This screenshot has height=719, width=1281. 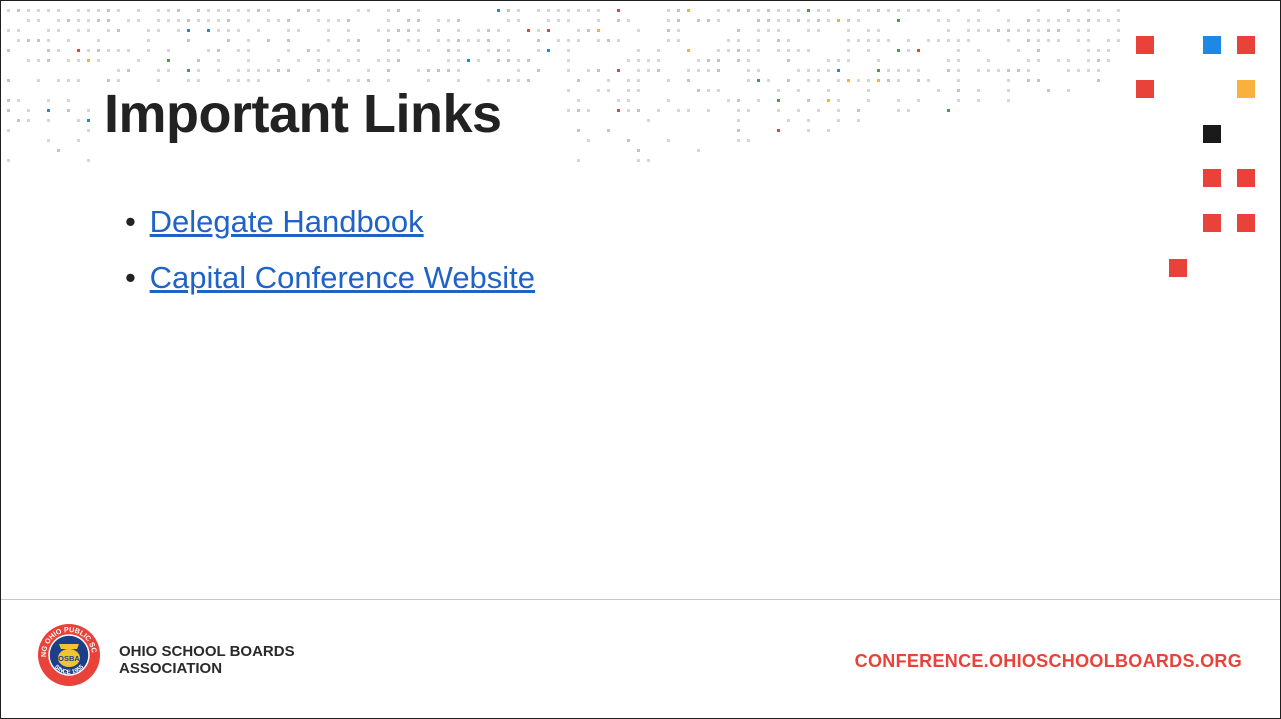 What do you see at coordinates (287, 221) in the screenshot?
I see `delegate-handbook-link: Delegate Handbook` at bounding box center [287, 221].